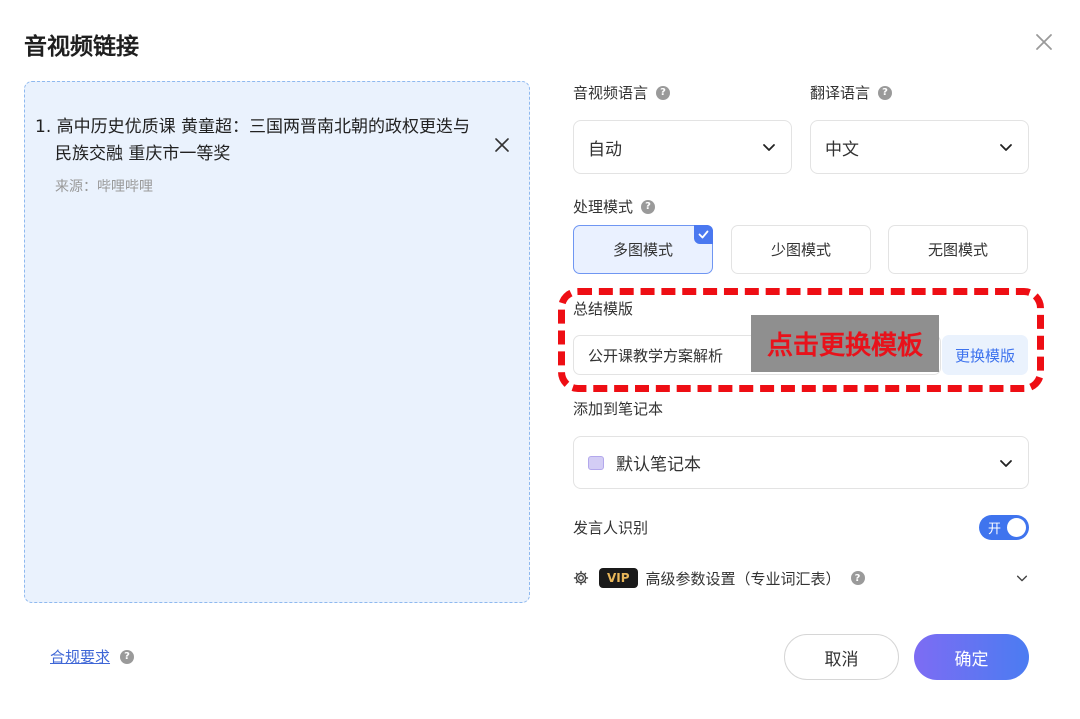 The width and height of the screenshot is (1080, 719). I want to click on video-title-text: 高中历史优质课 黄童超：三国两晋南北朝的政权更迭与民族交融 重庆市一等奖, so click(263, 140).